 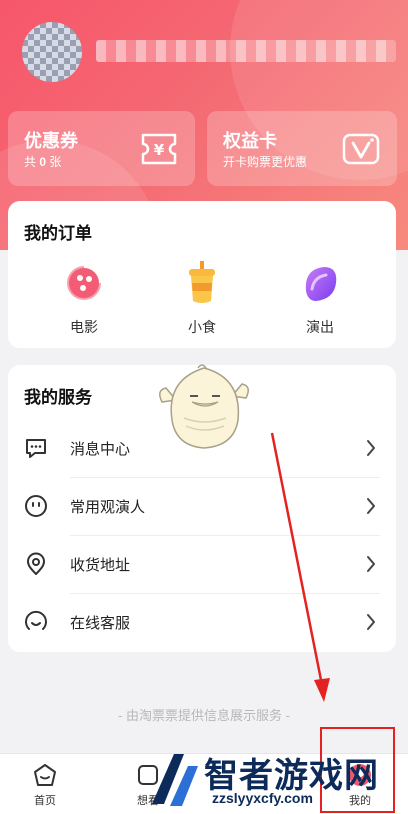 I want to click on provider-note: - 由淘票票提供信息展示服务 -, so click(x=204, y=715).